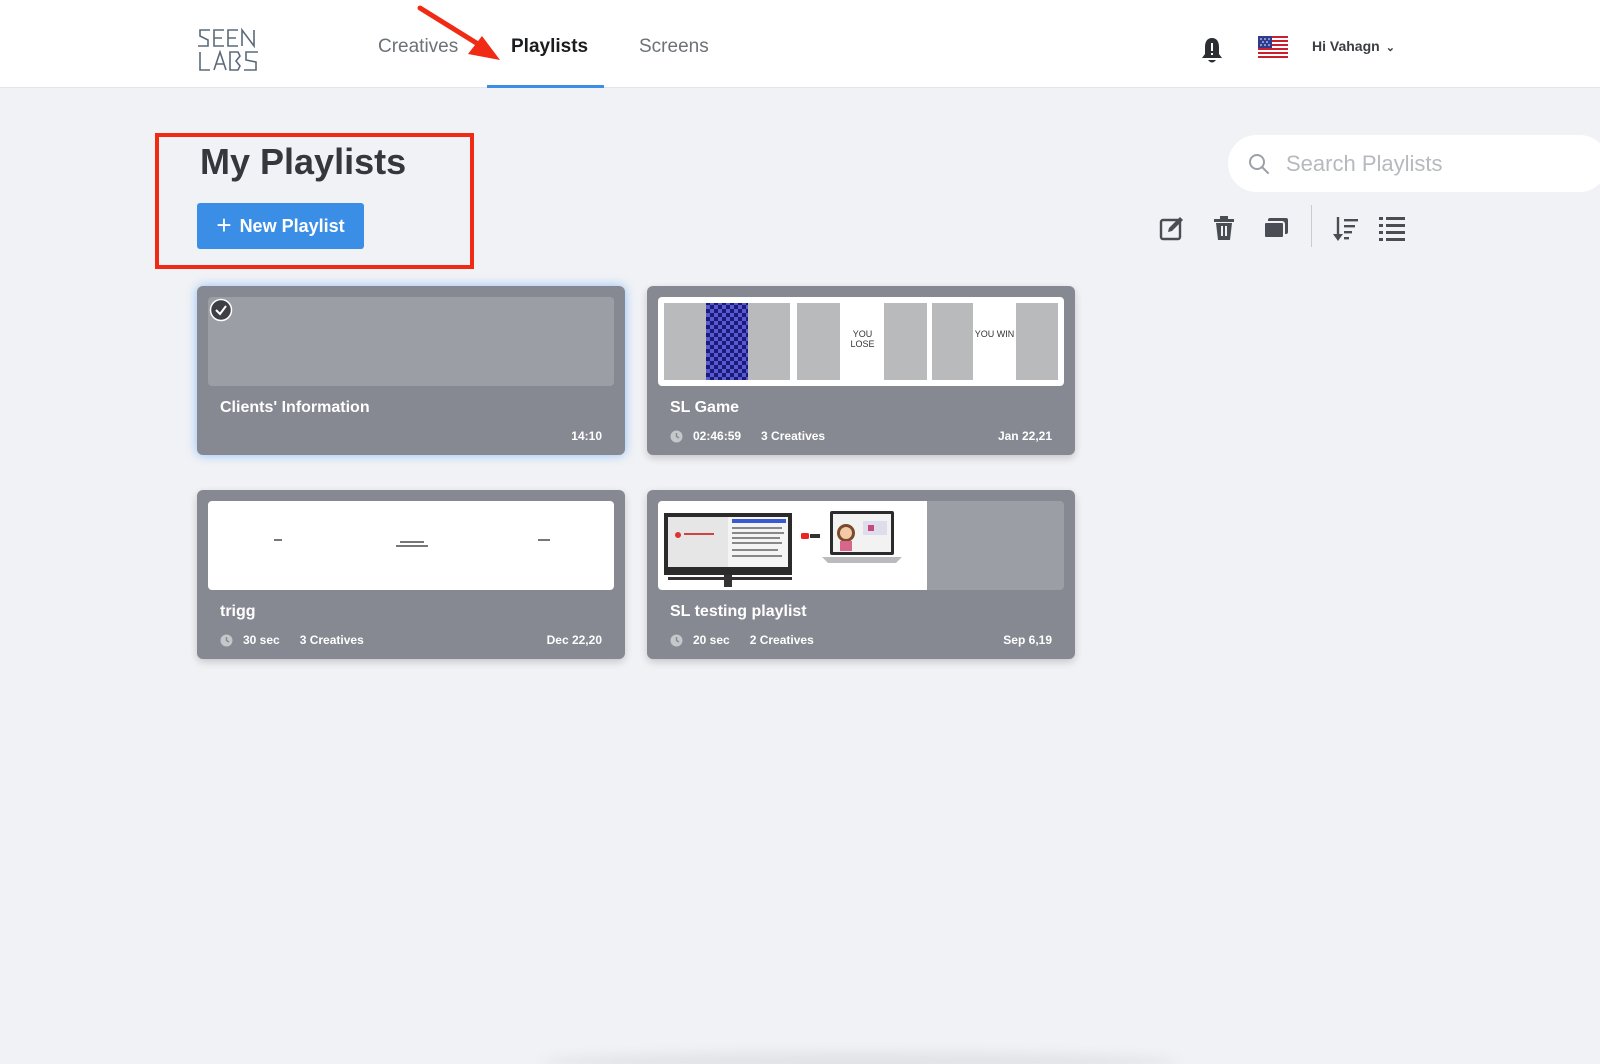 This screenshot has width=1600, height=1064. I want to click on search-bar, so click(1414, 163).